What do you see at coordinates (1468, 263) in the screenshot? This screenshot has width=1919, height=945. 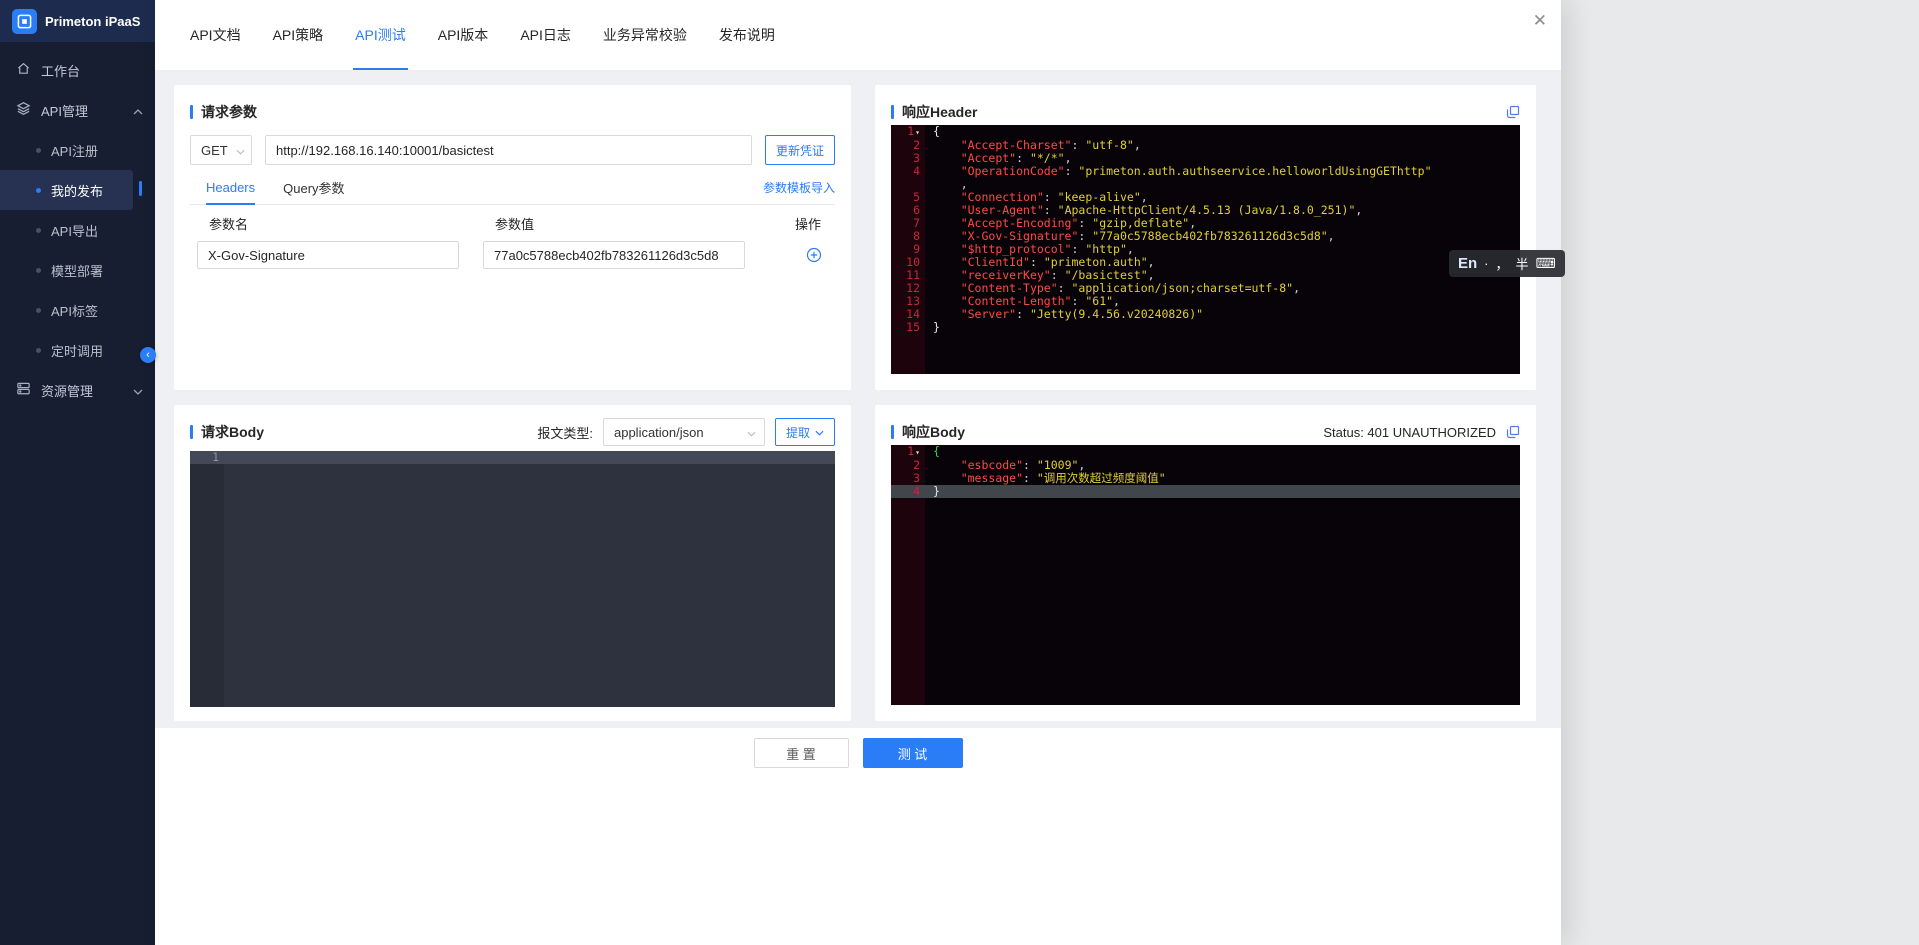 I see `ime-language-indicator: En` at bounding box center [1468, 263].